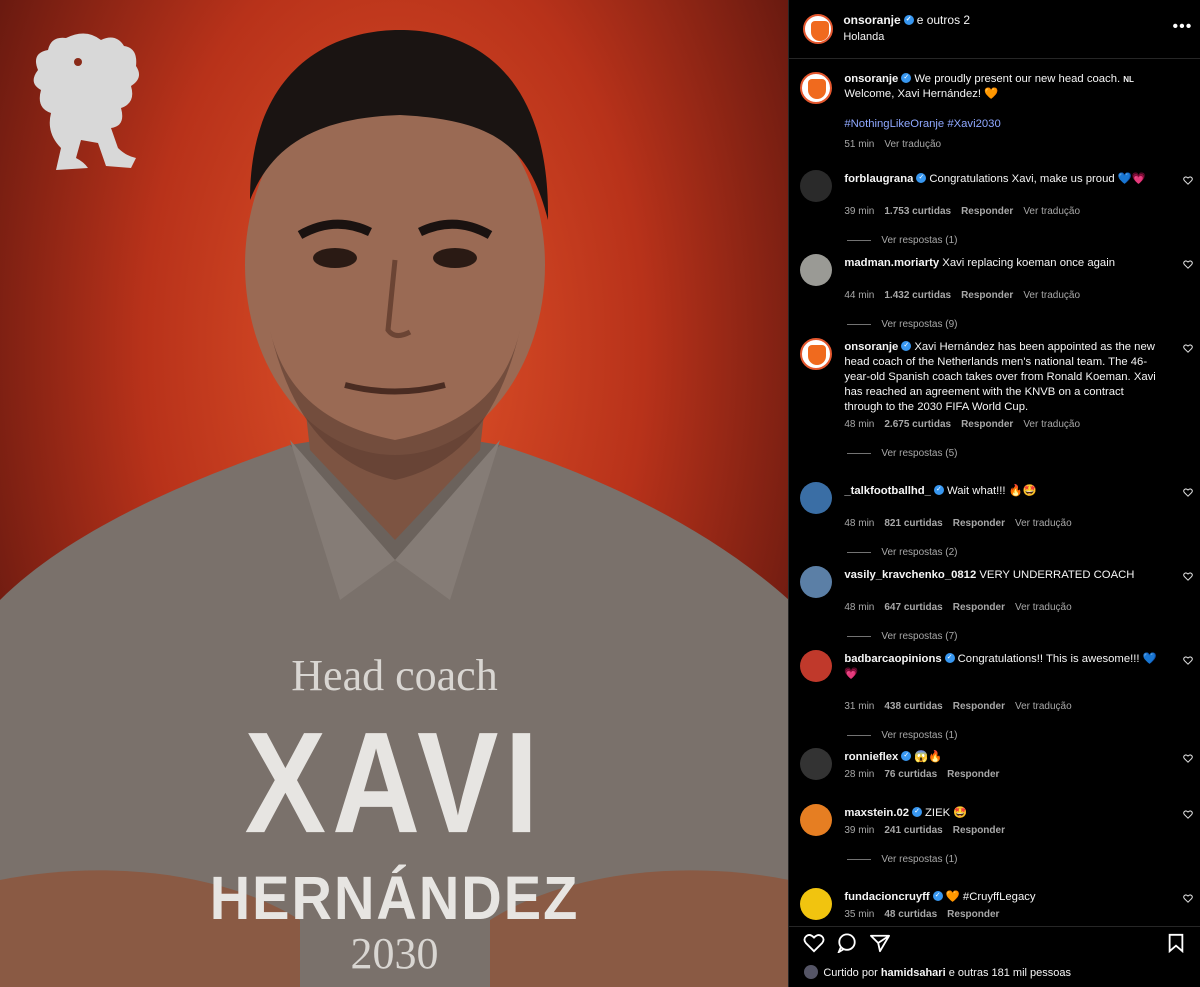  What do you see at coordinates (1183, 27) in the screenshot?
I see `more-options-icon: •••` at bounding box center [1183, 27].